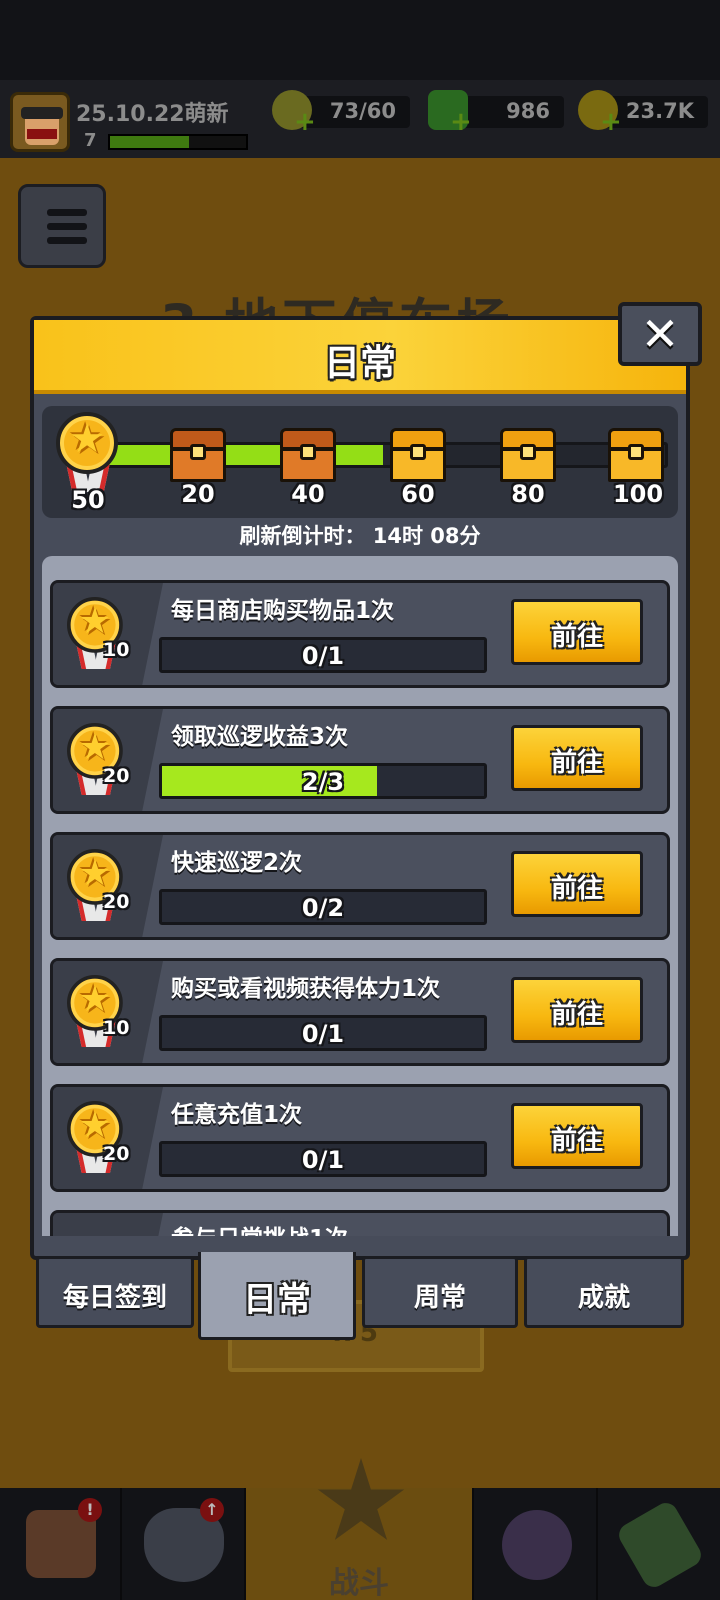 This screenshot has height=1600, width=720. I want to click on xp-bar, so click(178, 142).